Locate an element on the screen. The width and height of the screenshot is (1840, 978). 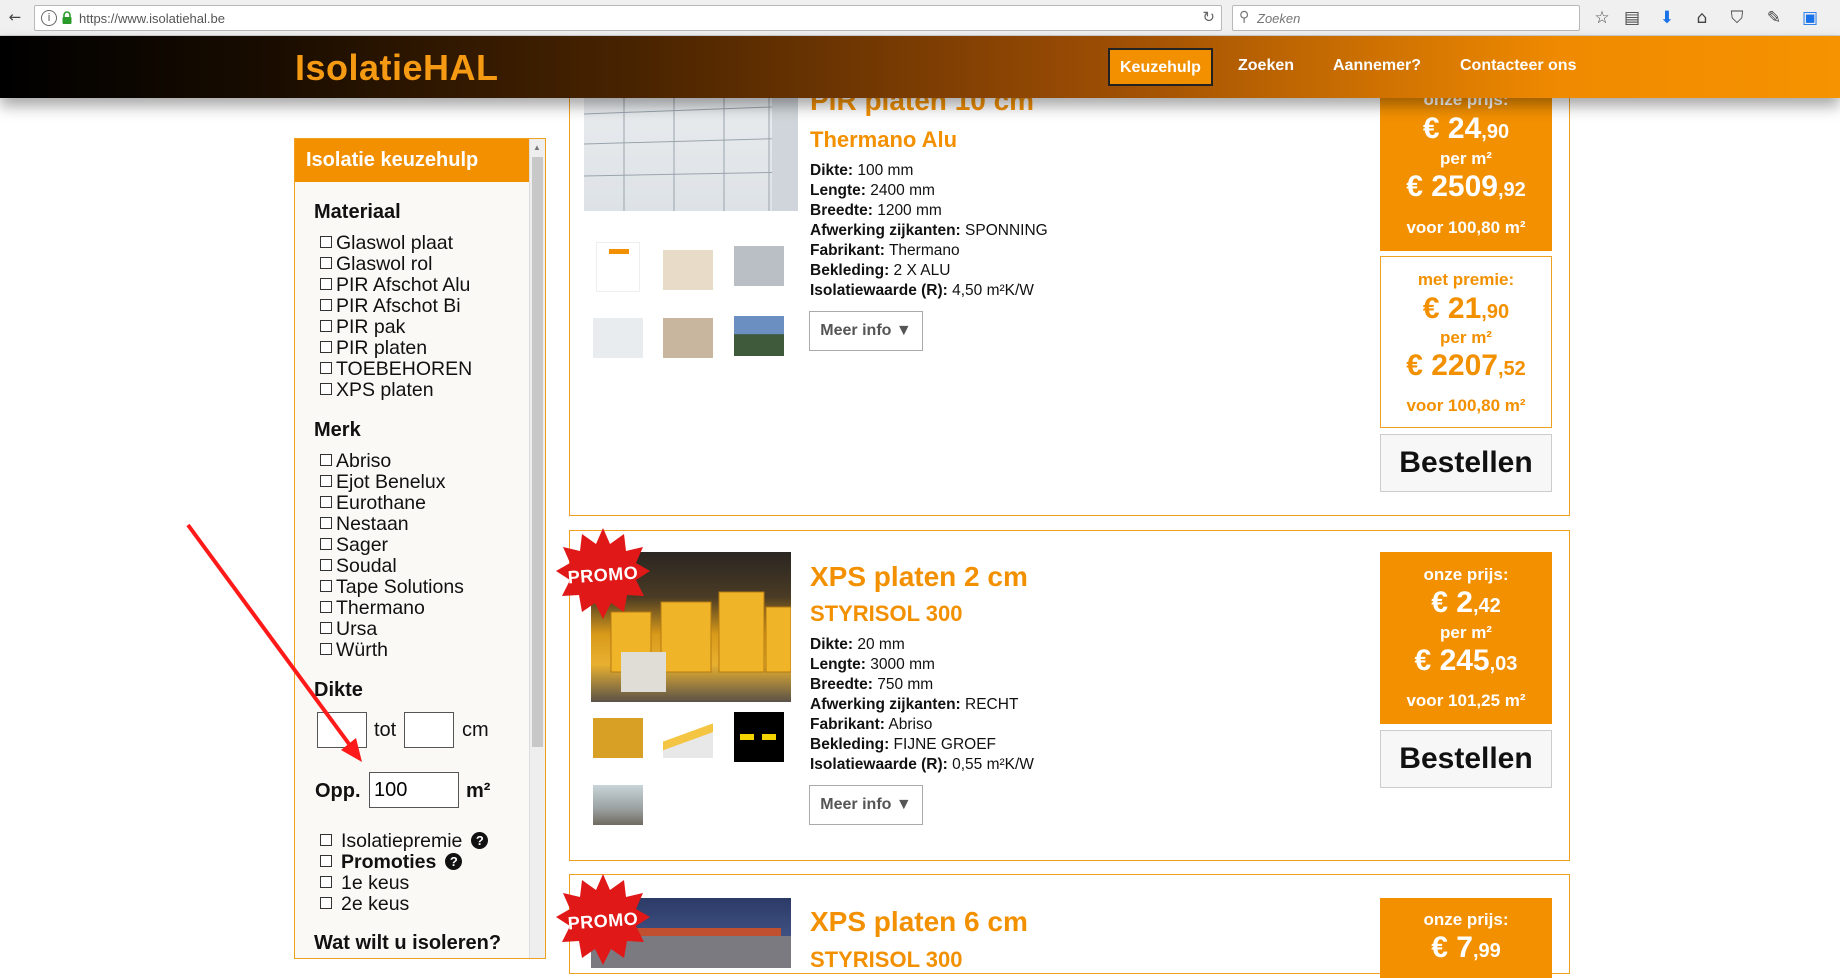
reading-list-icon: ▤ is located at coordinates (1632, 18).